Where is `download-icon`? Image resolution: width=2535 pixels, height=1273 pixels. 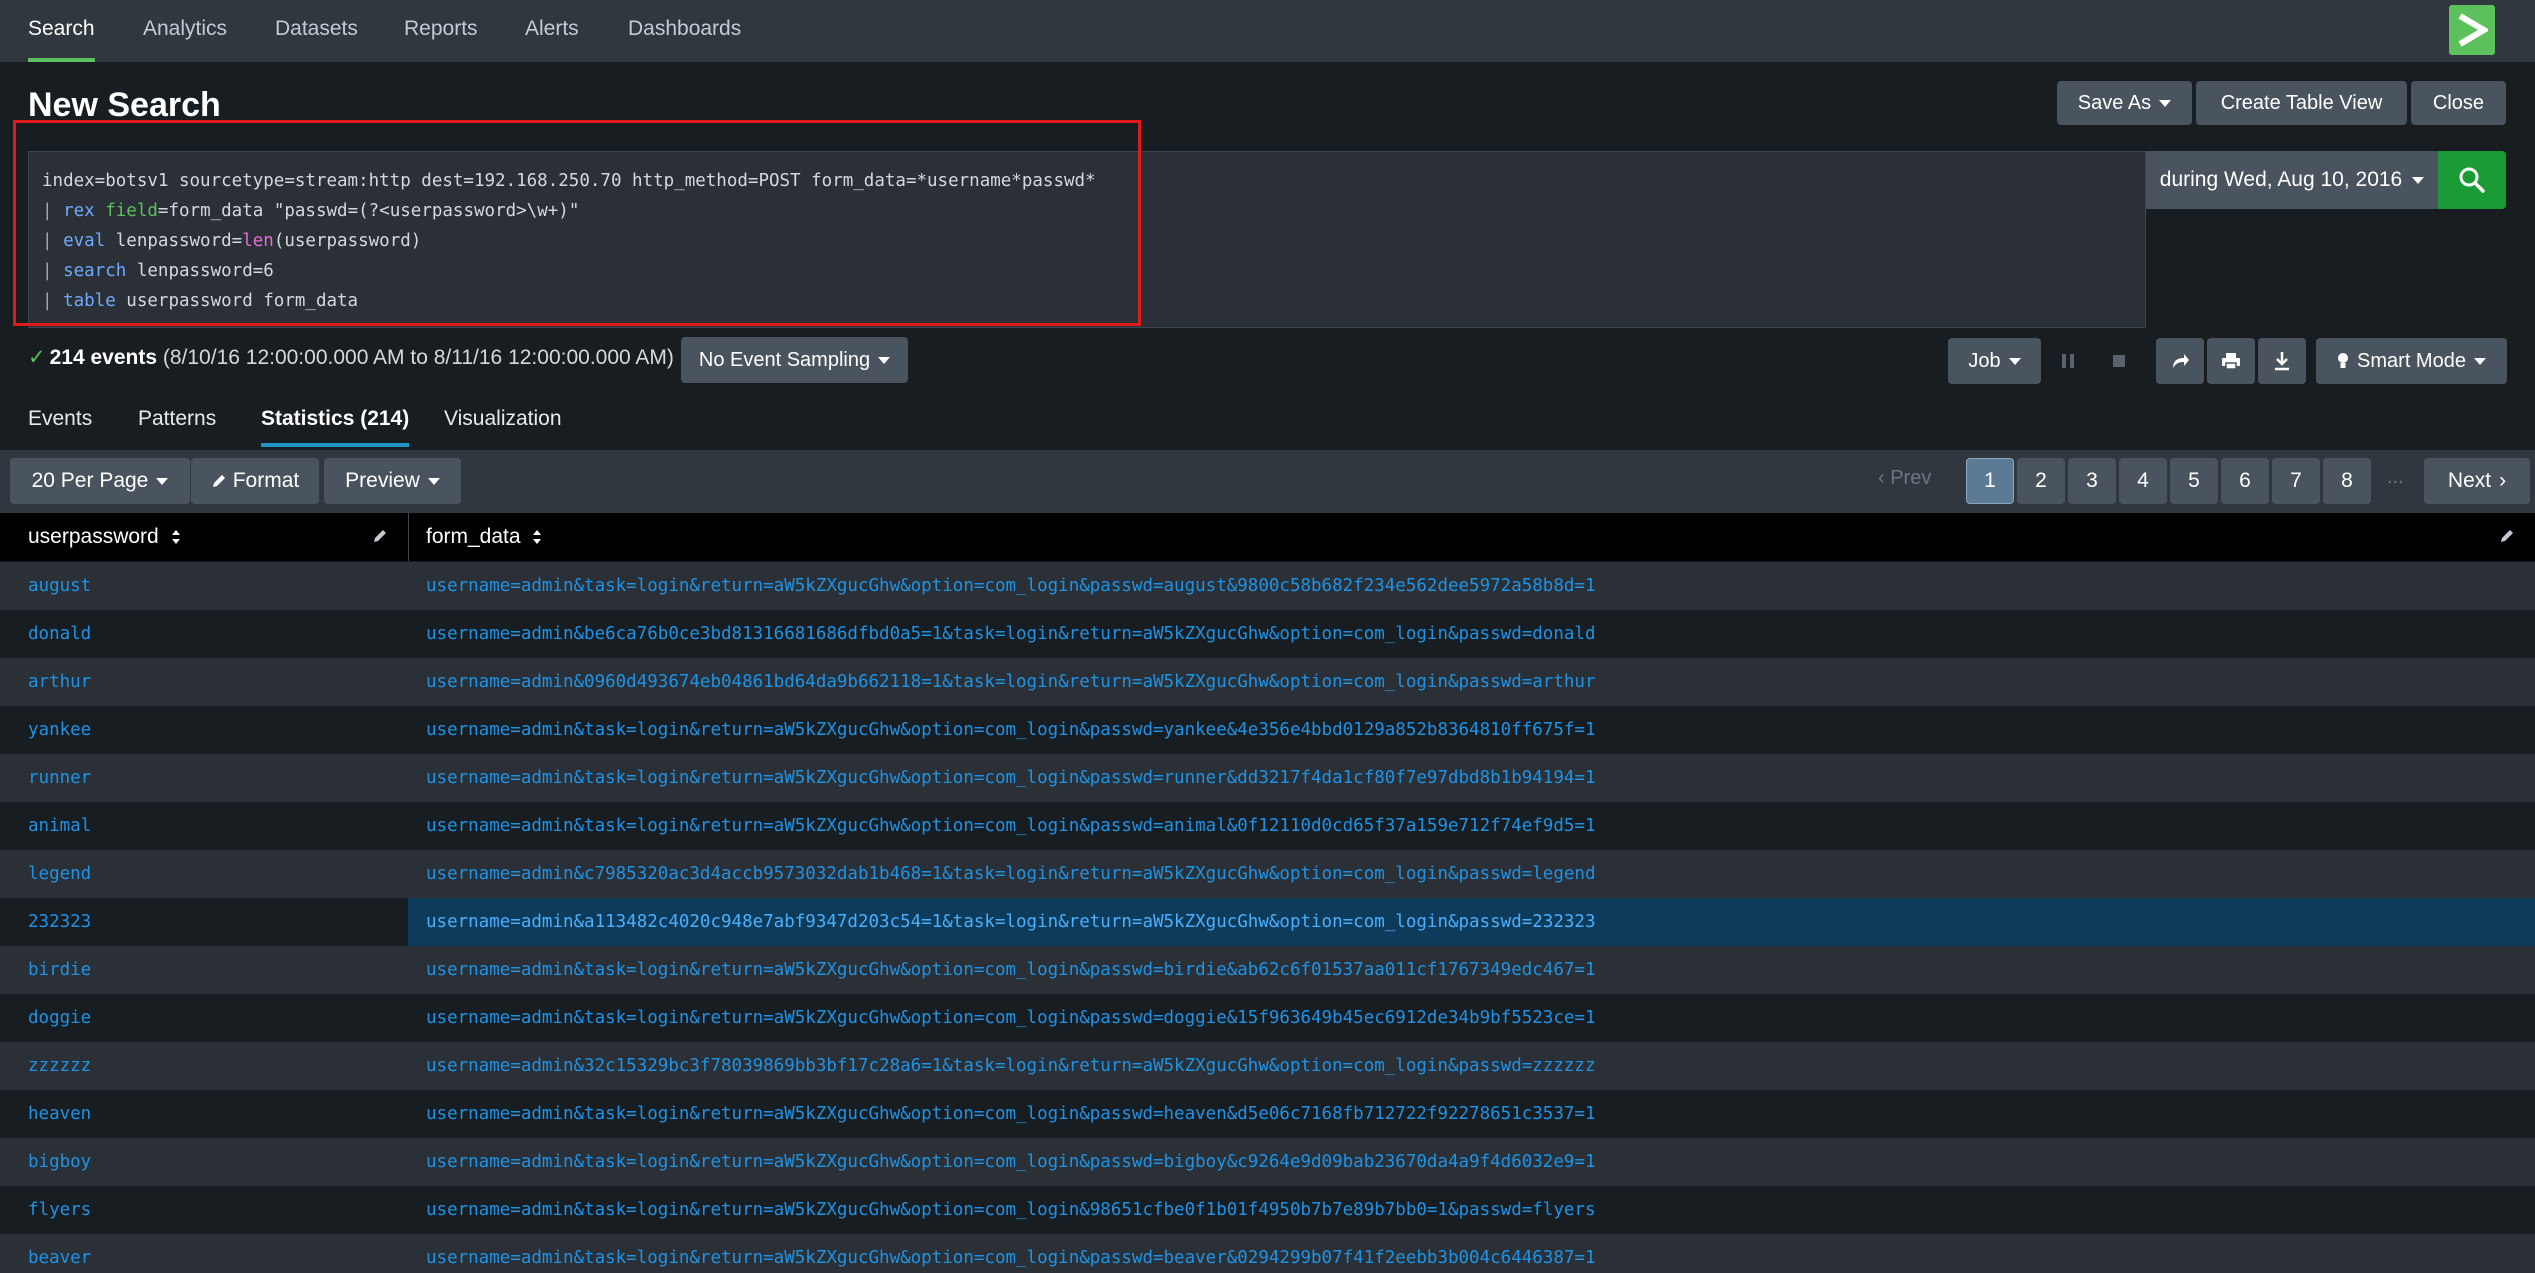 download-icon is located at coordinates (2282, 361).